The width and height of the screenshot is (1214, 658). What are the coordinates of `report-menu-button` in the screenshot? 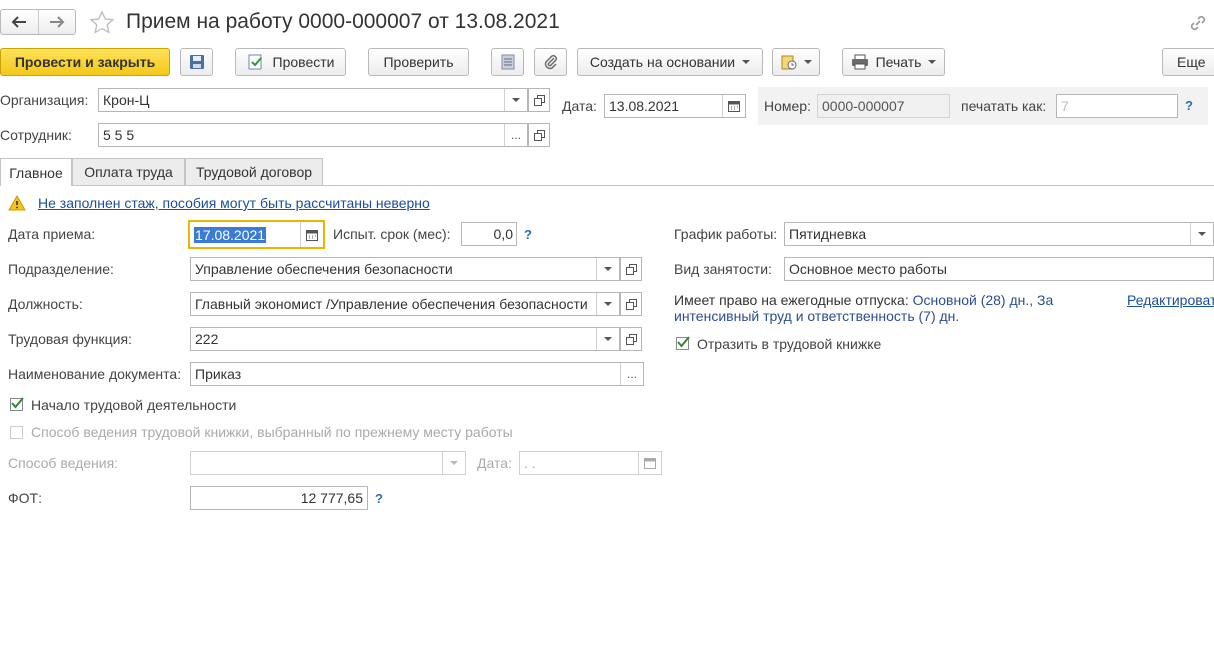 It's located at (796, 62).